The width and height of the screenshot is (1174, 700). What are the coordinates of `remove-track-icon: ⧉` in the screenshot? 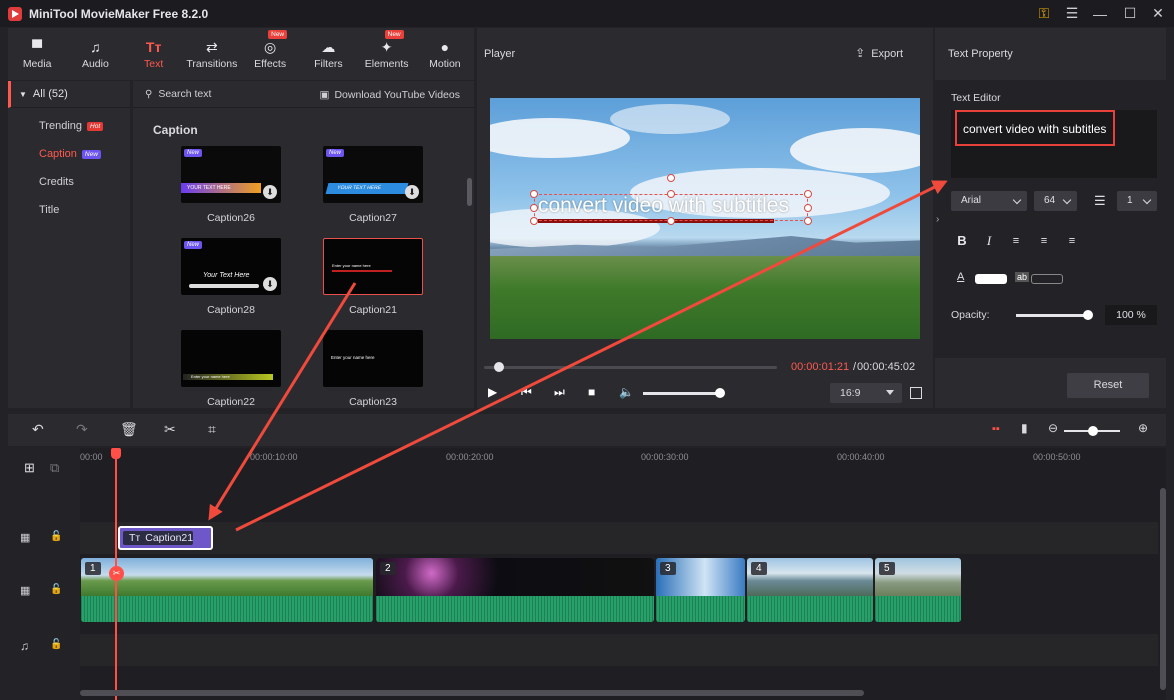 It's located at (54, 468).